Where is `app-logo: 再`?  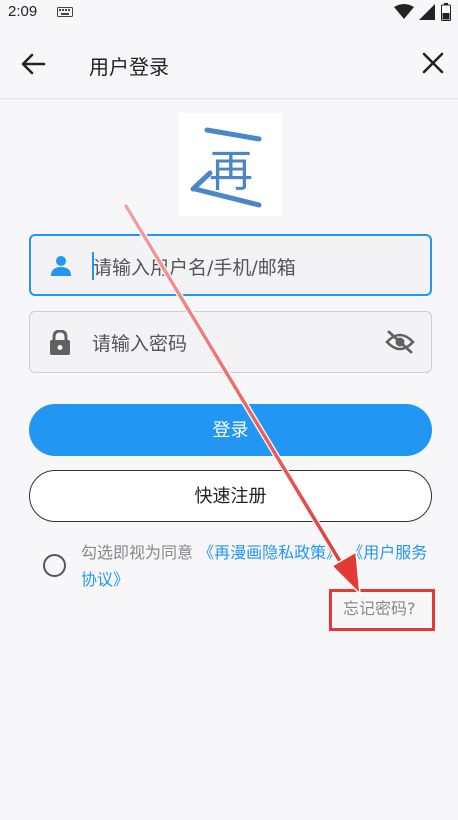
app-logo: 再 is located at coordinates (230, 164).